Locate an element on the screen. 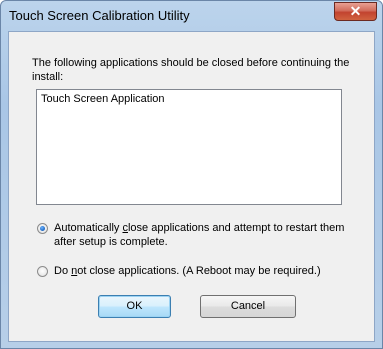 Image resolution: width=383 pixels, height=349 pixels. auto-close-radio is located at coordinates (42, 228).